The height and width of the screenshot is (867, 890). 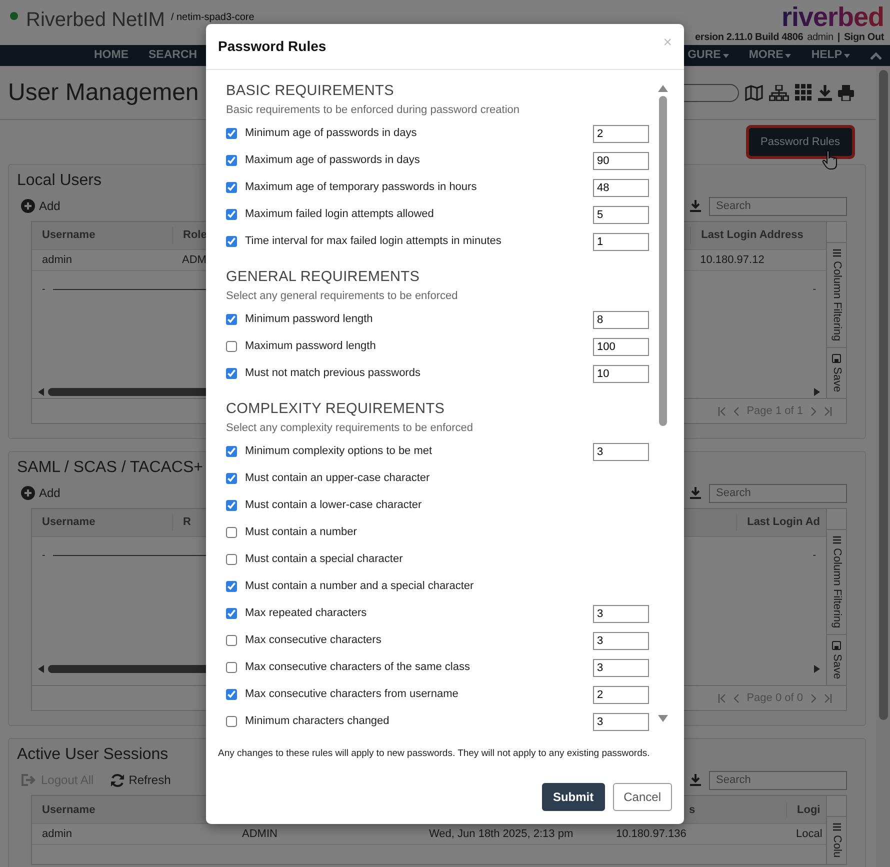 What do you see at coordinates (323, 277) in the screenshot?
I see `section-heading: GENERAL REQUIREMENTS` at bounding box center [323, 277].